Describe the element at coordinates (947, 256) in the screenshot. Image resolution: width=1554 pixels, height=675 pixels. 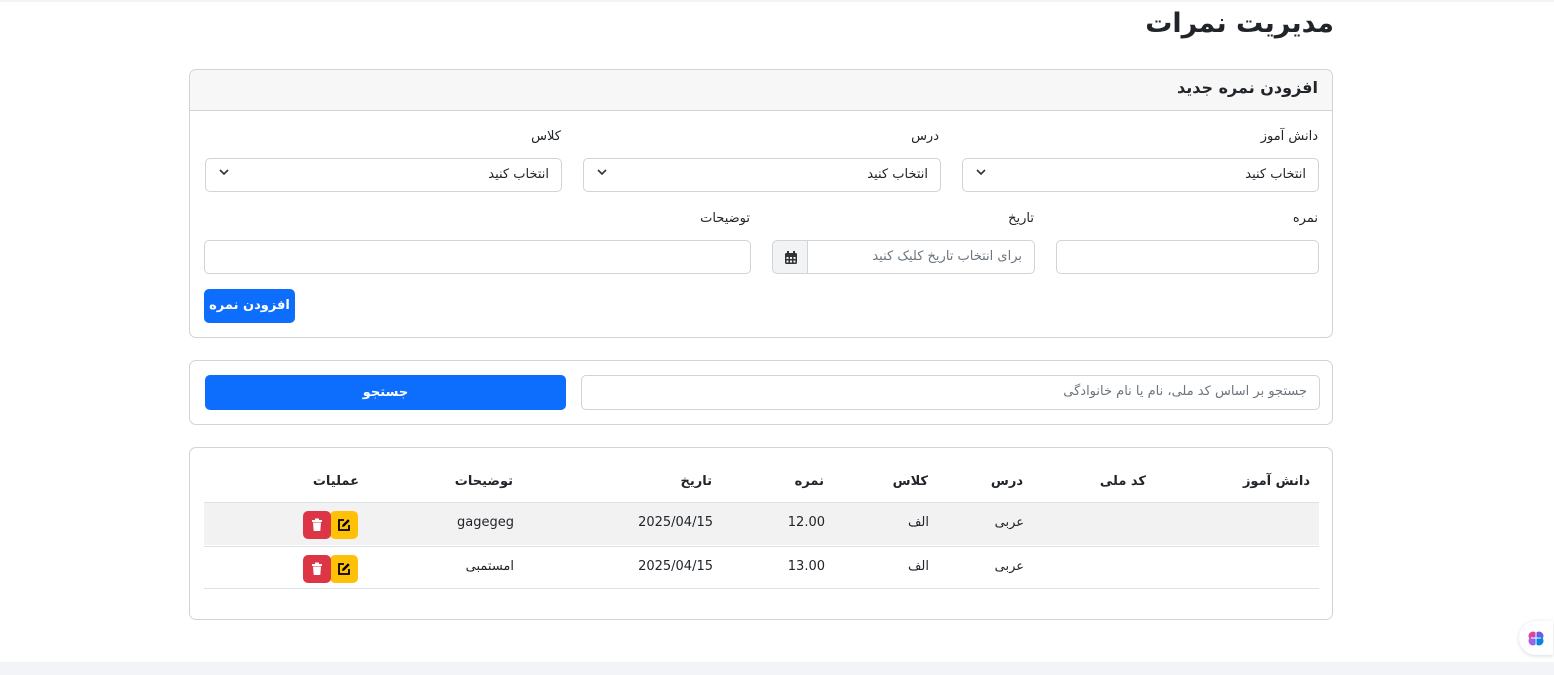
I see `date-input-placeholder: برای انتخاب تاریخ کلیک کنید` at that location.